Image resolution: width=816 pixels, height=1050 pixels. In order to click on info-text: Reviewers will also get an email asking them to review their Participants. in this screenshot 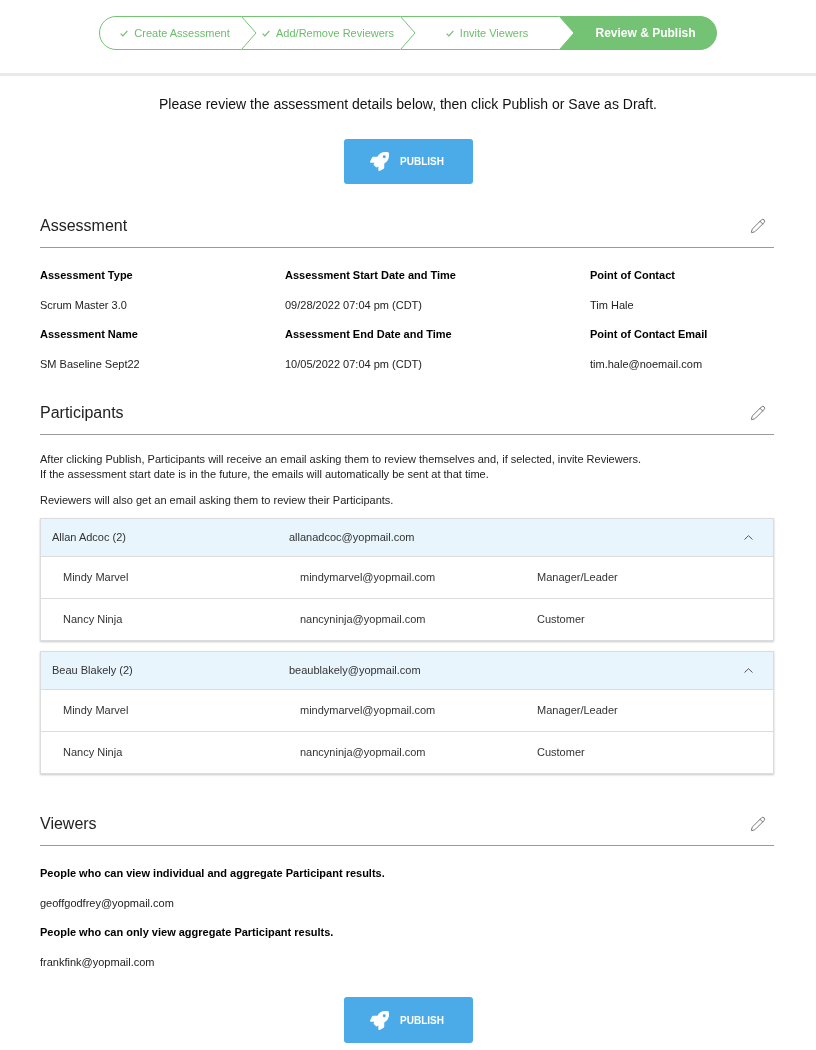, I will do `click(217, 500)`.